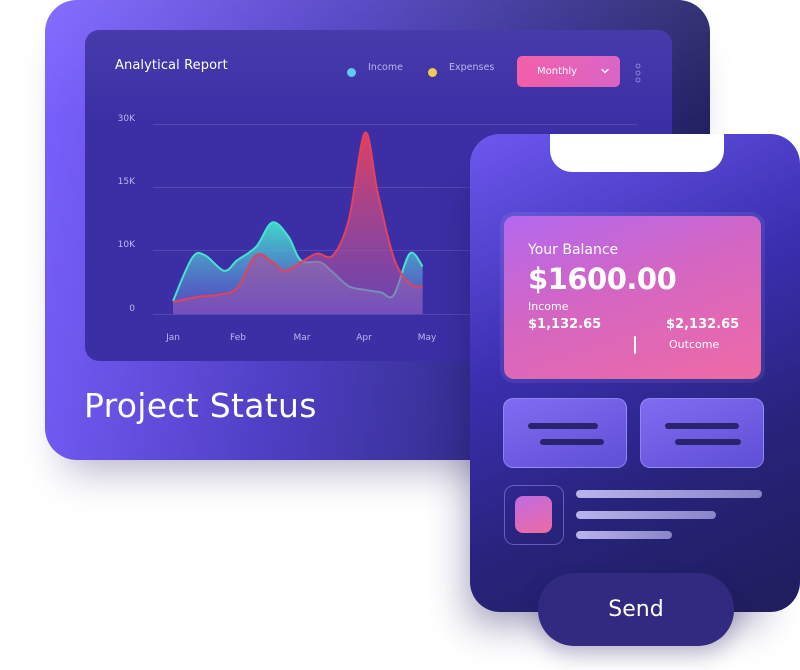 This screenshot has width=800, height=670. What do you see at coordinates (565, 324) in the screenshot?
I see `income-value: $1,132.65` at bounding box center [565, 324].